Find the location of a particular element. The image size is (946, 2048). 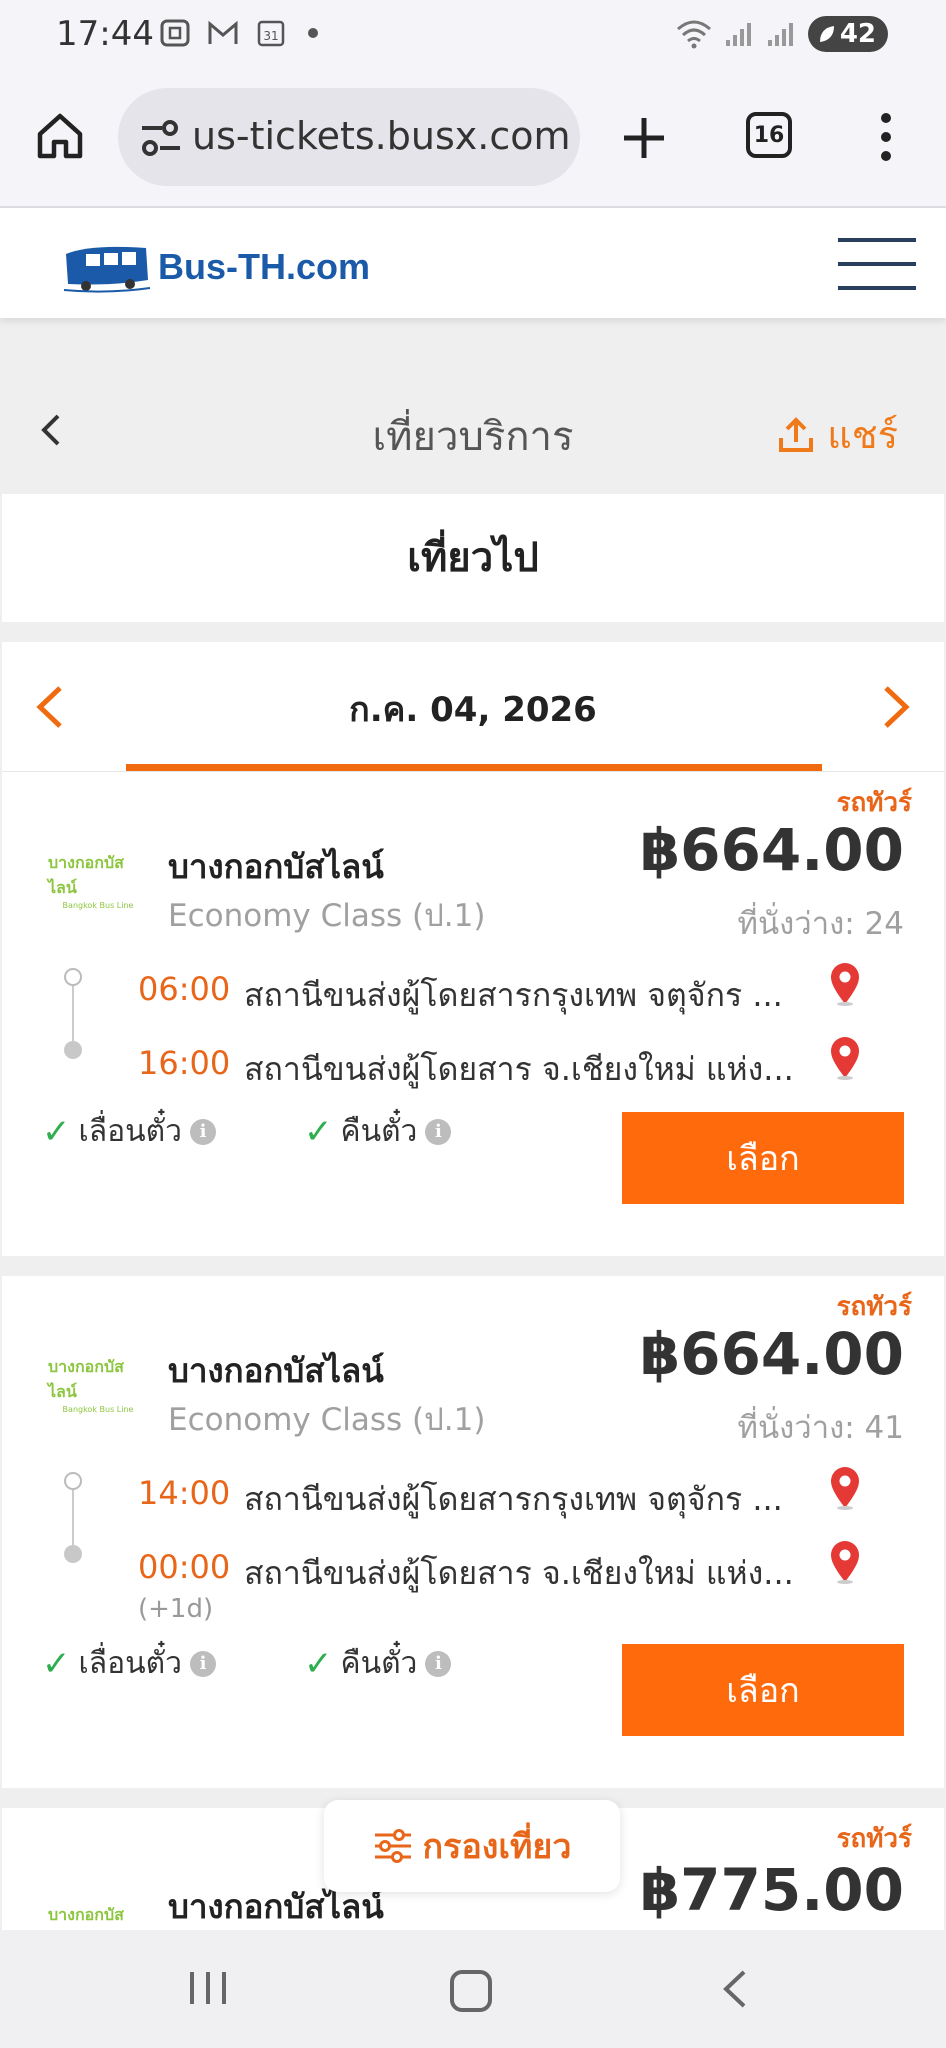

section-title: เที่ยวไป is located at coordinates (473, 558).